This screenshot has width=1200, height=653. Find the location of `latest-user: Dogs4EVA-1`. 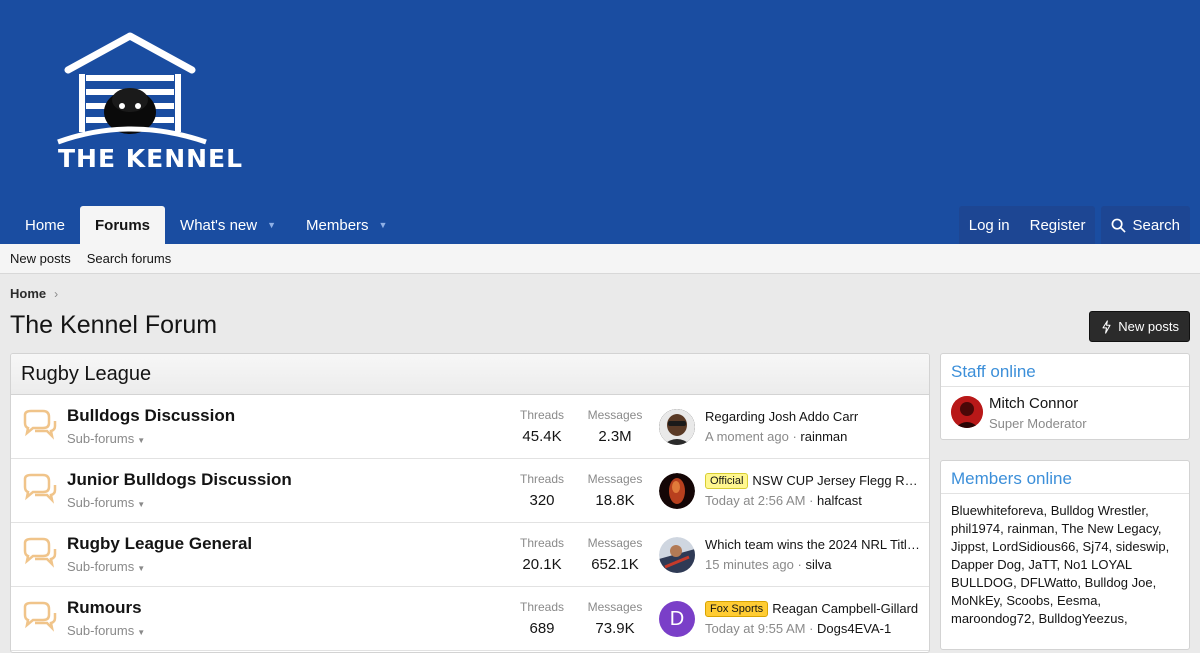

latest-user: Dogs4EVA-1 is located at coordinates (854, 628).